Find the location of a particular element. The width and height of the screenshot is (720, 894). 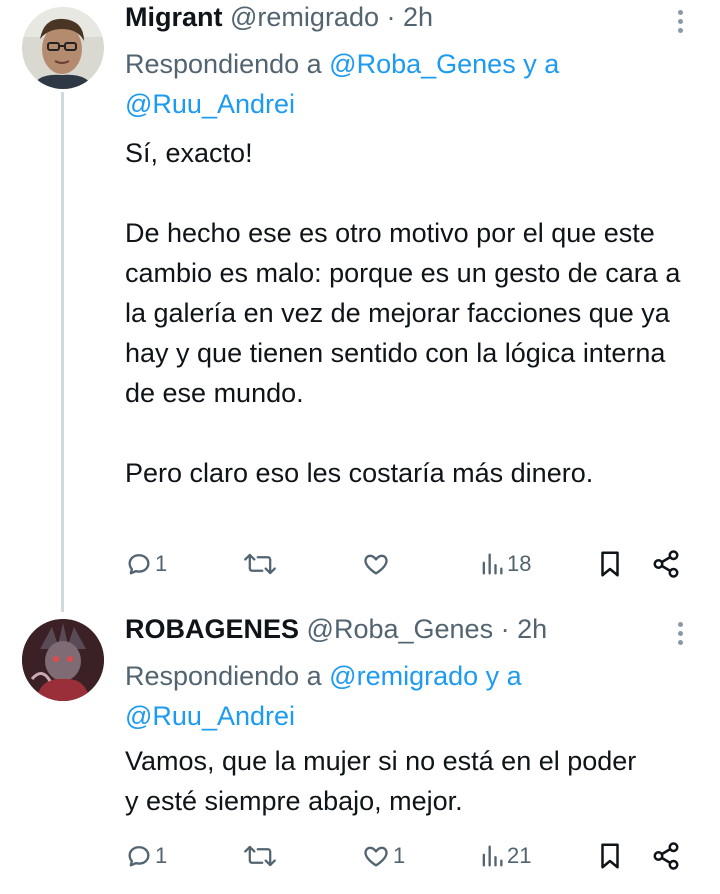

mention-link: @remigrado is located at coordinates (403, 676).